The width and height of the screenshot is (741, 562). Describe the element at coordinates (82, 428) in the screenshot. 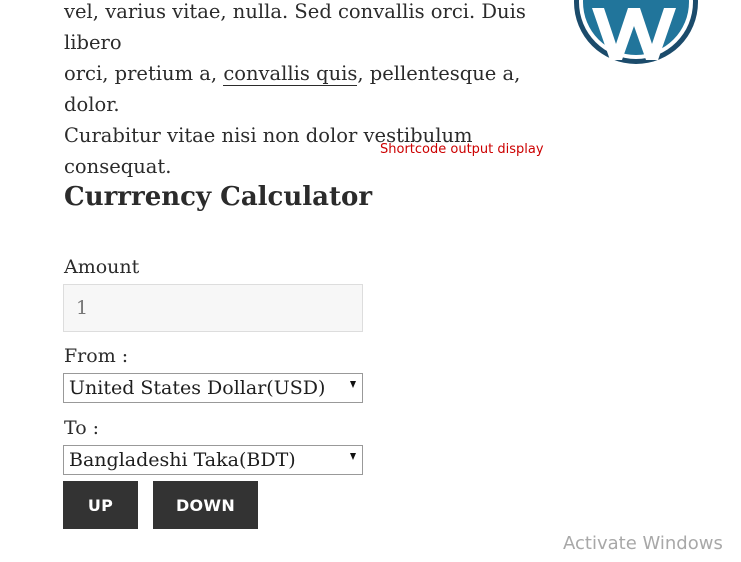

I see `to-label: To :` at that location.